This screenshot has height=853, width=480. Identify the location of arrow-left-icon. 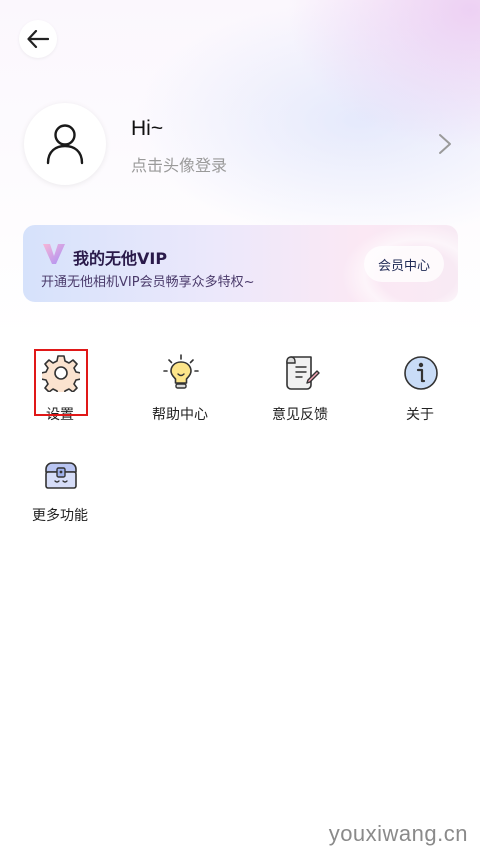
(38, 39).